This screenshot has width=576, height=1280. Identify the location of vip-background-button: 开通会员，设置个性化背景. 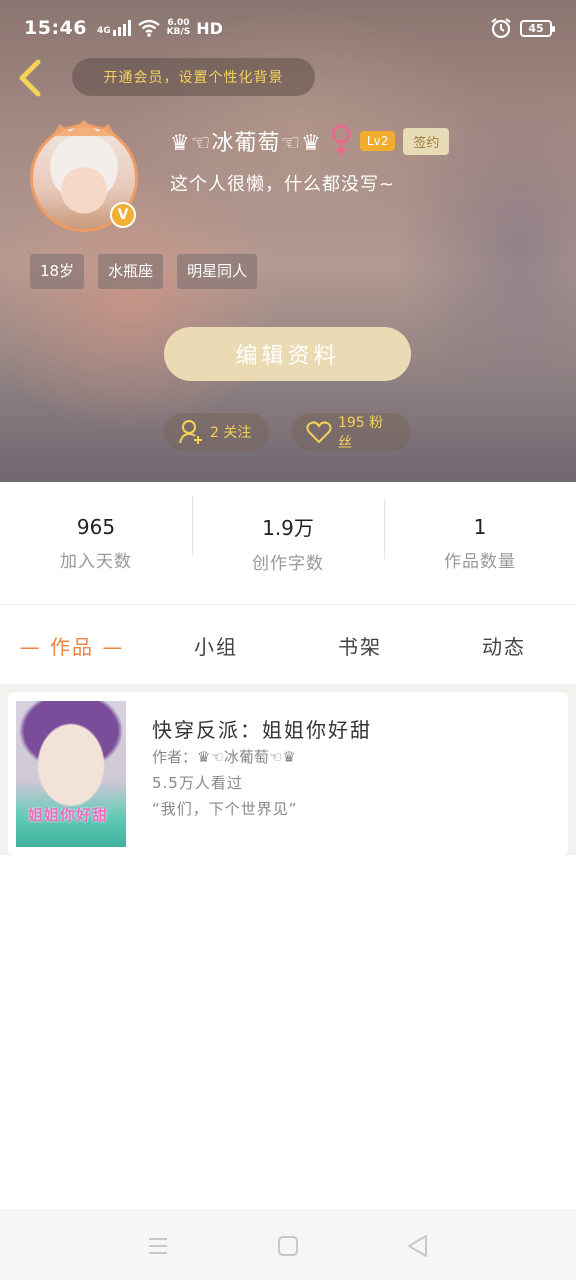
(193, 77).